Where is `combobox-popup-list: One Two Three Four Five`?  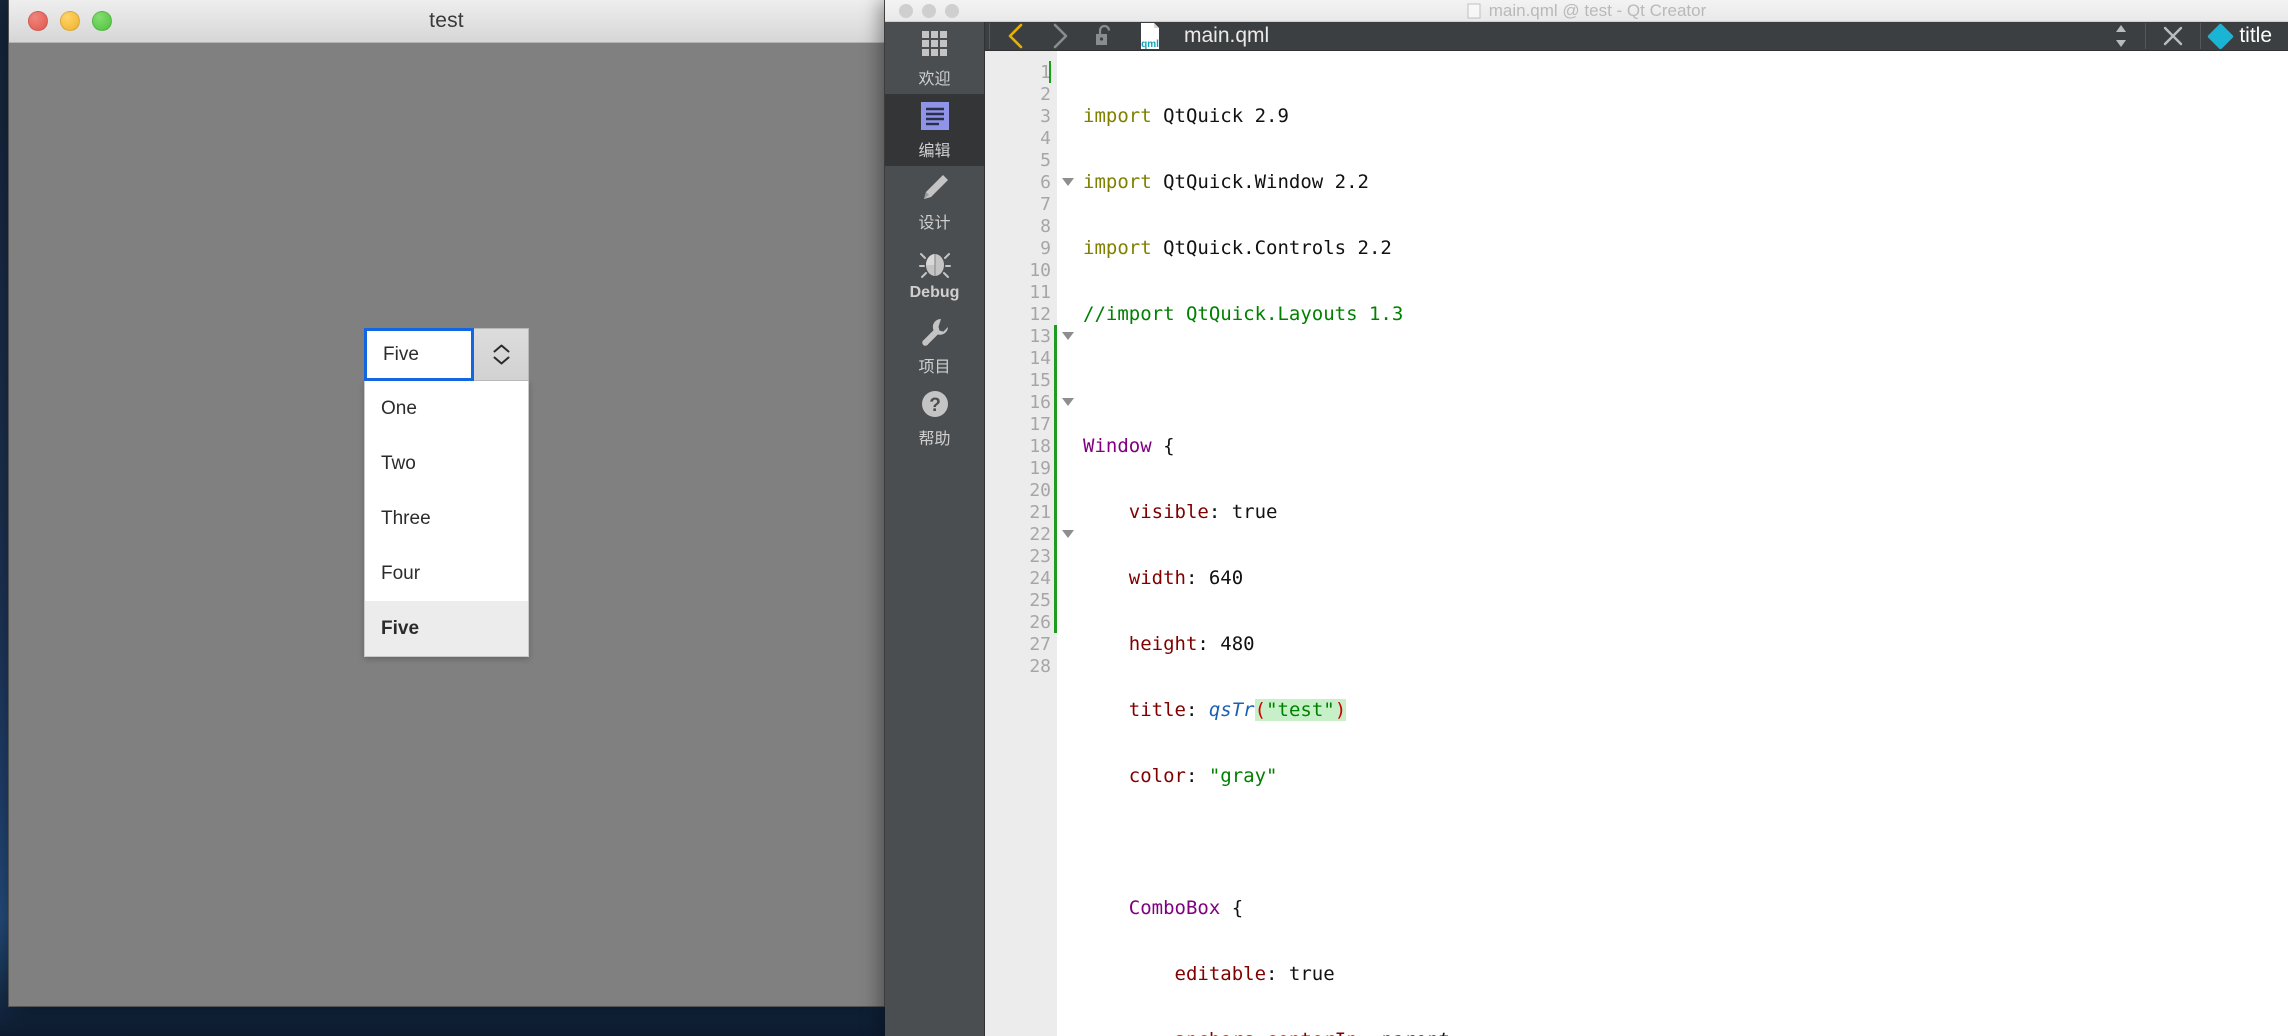 combobox-popup-list: One Two Three Four Five is located at coordinates (446, 519).